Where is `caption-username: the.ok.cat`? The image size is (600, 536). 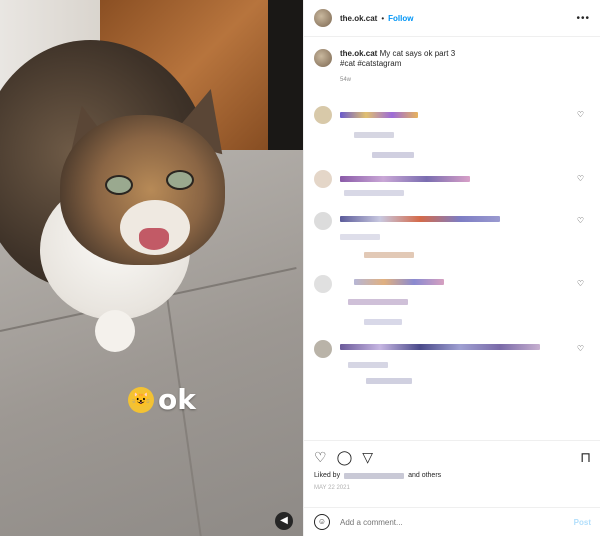
caption-username: the.ok.cat is located at coordinates (358, 53).